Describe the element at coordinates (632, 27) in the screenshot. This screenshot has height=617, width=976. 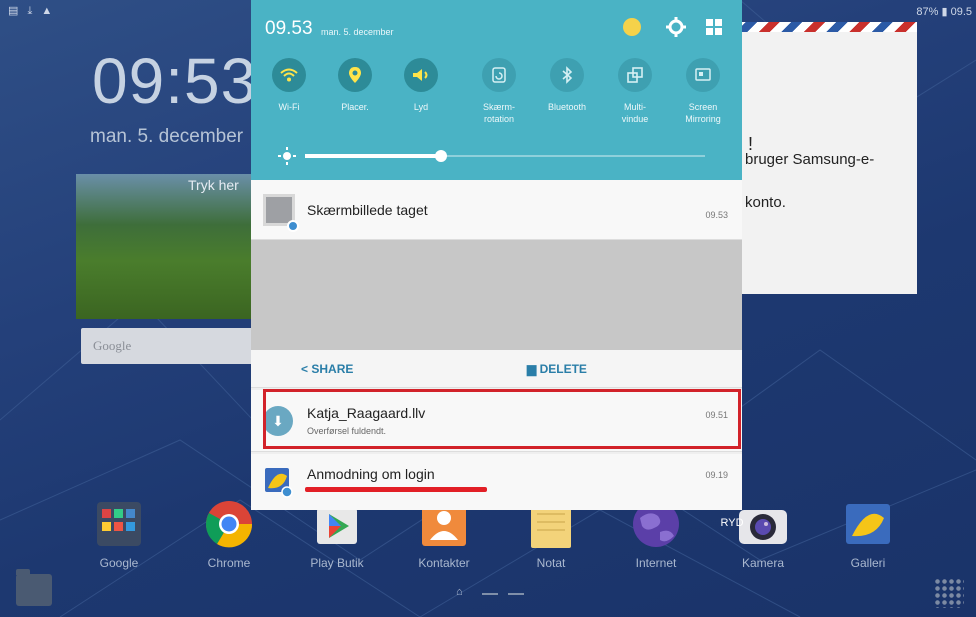
I see `sun-icon` at that location.